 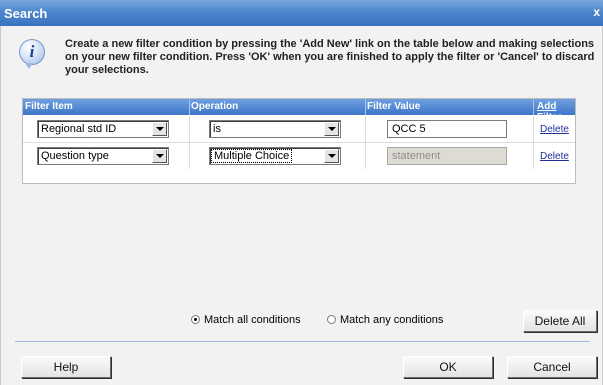 I want to click on match-all-option: Match all conditions, so click(x=246, y=320).